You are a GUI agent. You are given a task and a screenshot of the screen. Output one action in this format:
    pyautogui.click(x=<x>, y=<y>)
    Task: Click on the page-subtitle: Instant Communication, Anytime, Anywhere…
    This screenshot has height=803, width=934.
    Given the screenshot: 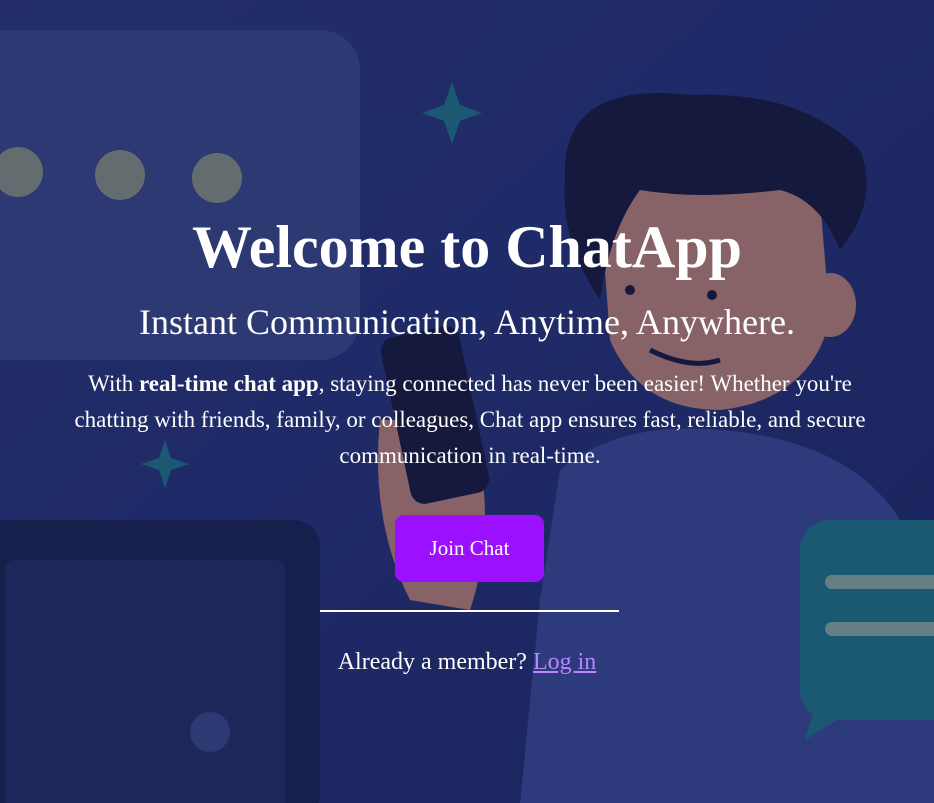 What is the action you would take?
    pyautogui.click(x=467, y=322)
    